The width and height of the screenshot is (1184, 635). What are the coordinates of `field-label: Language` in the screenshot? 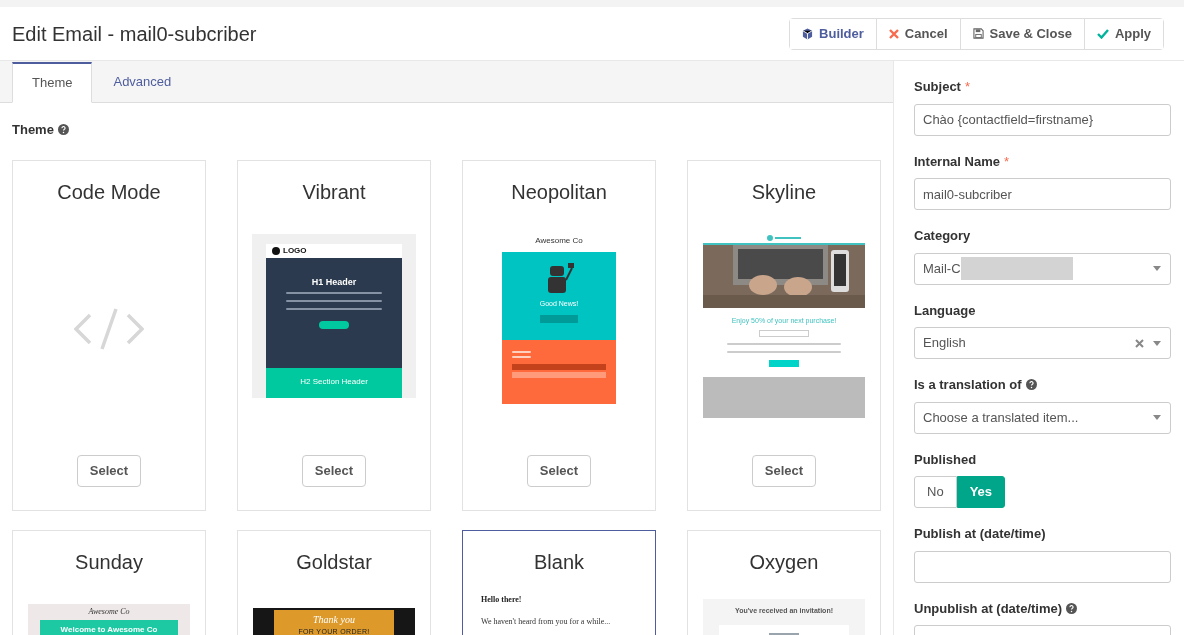 It's located at (945, 310).